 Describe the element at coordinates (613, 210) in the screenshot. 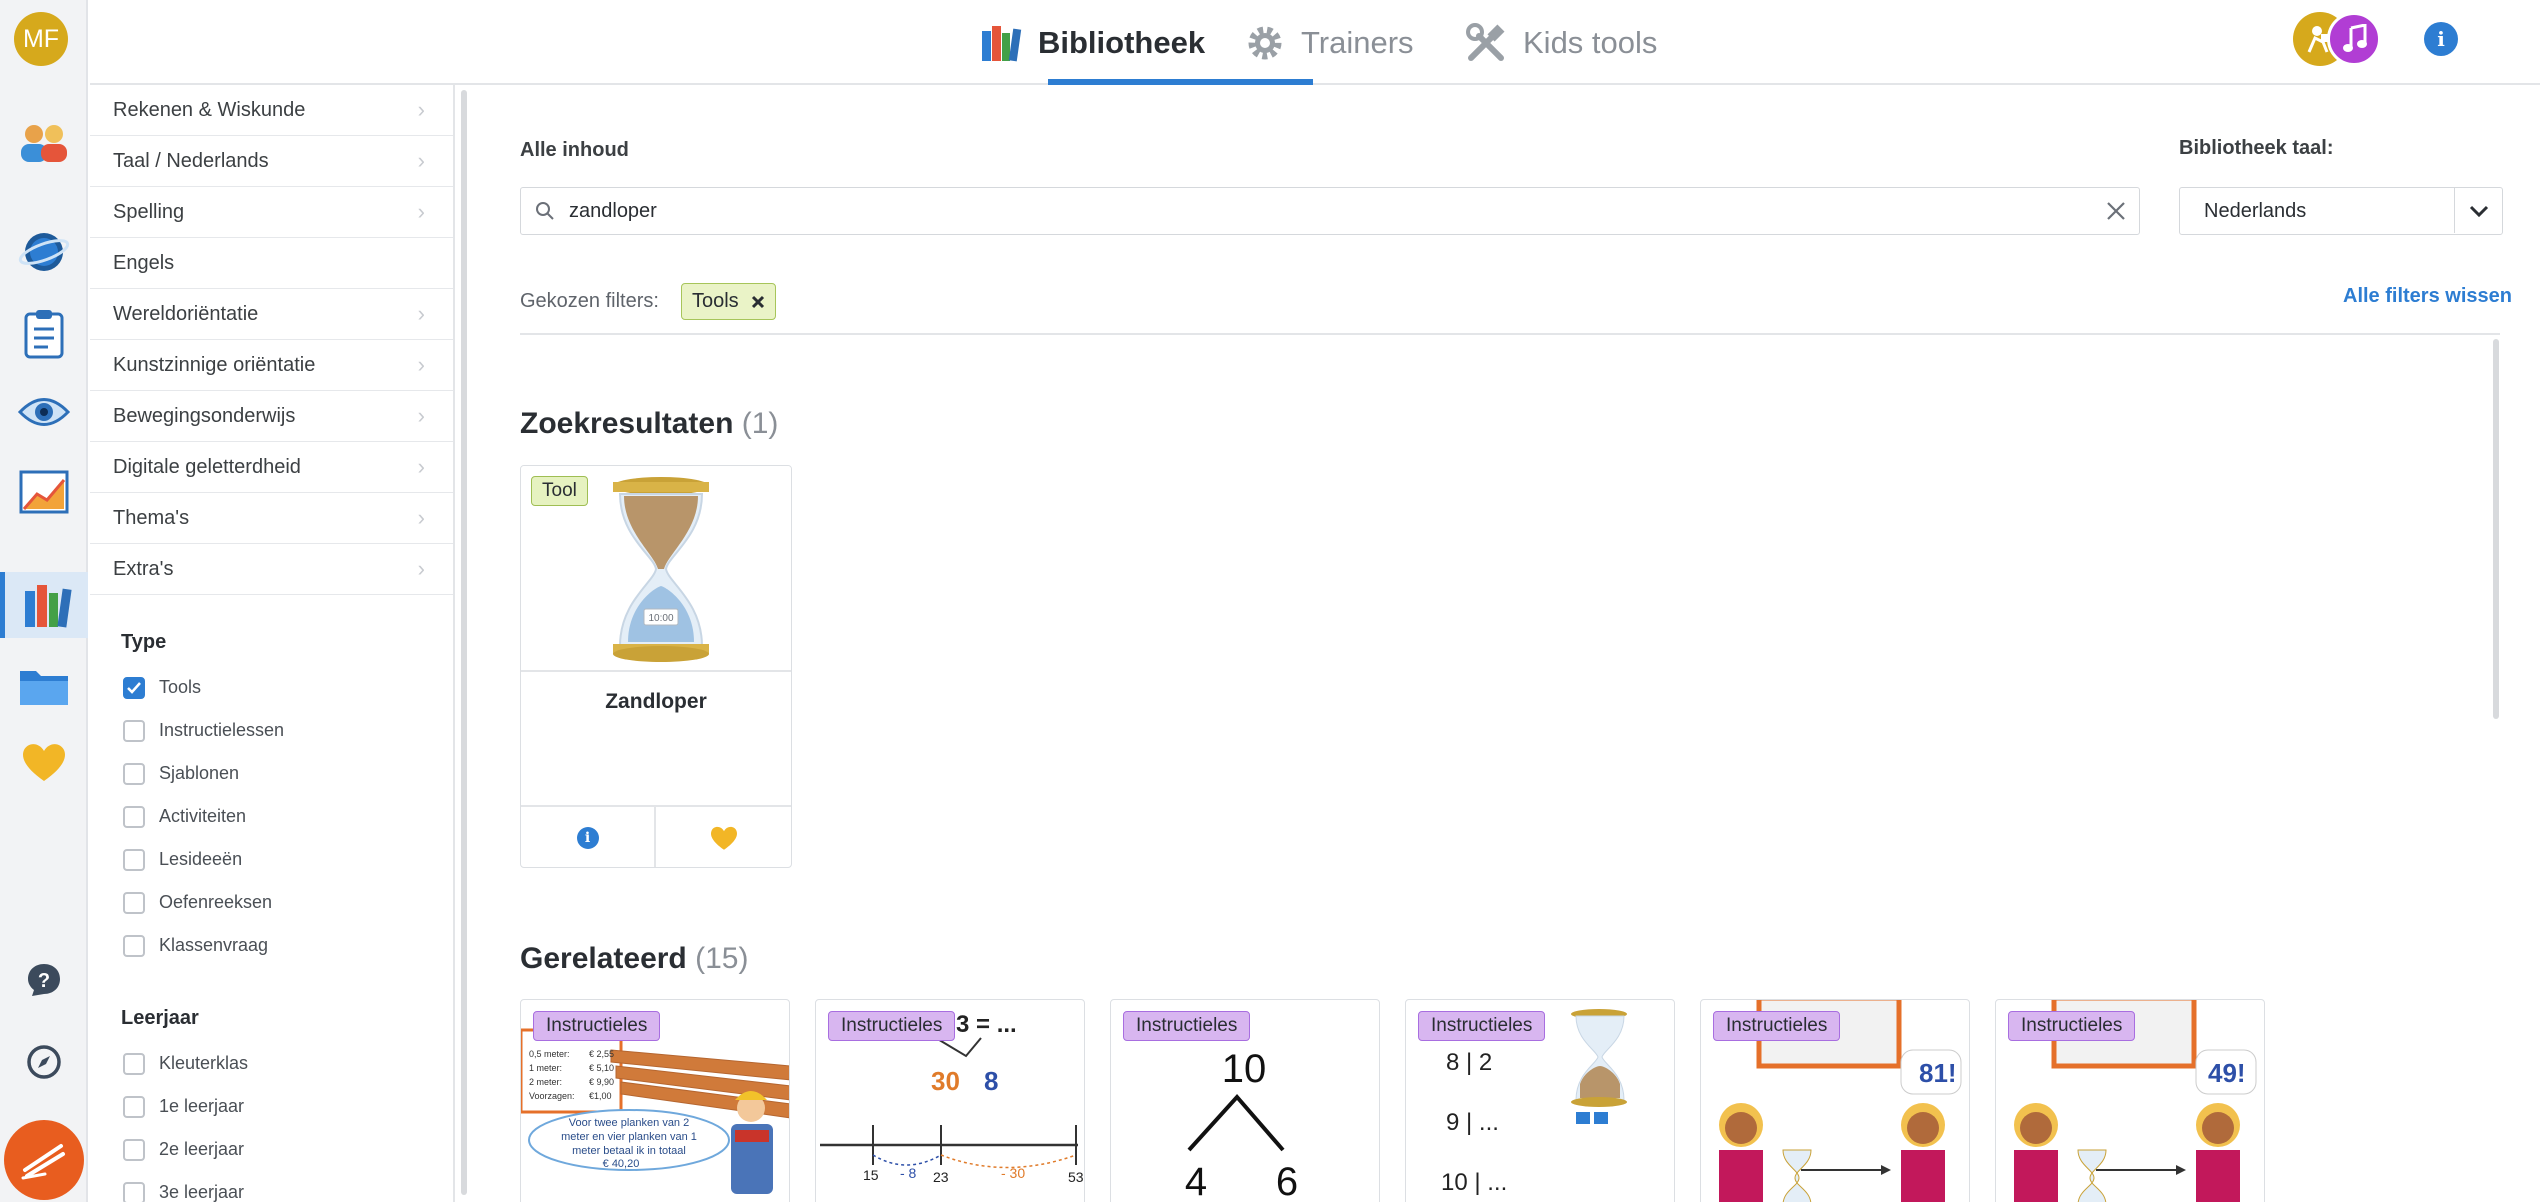

I see `search-value: zandloper` at that location.